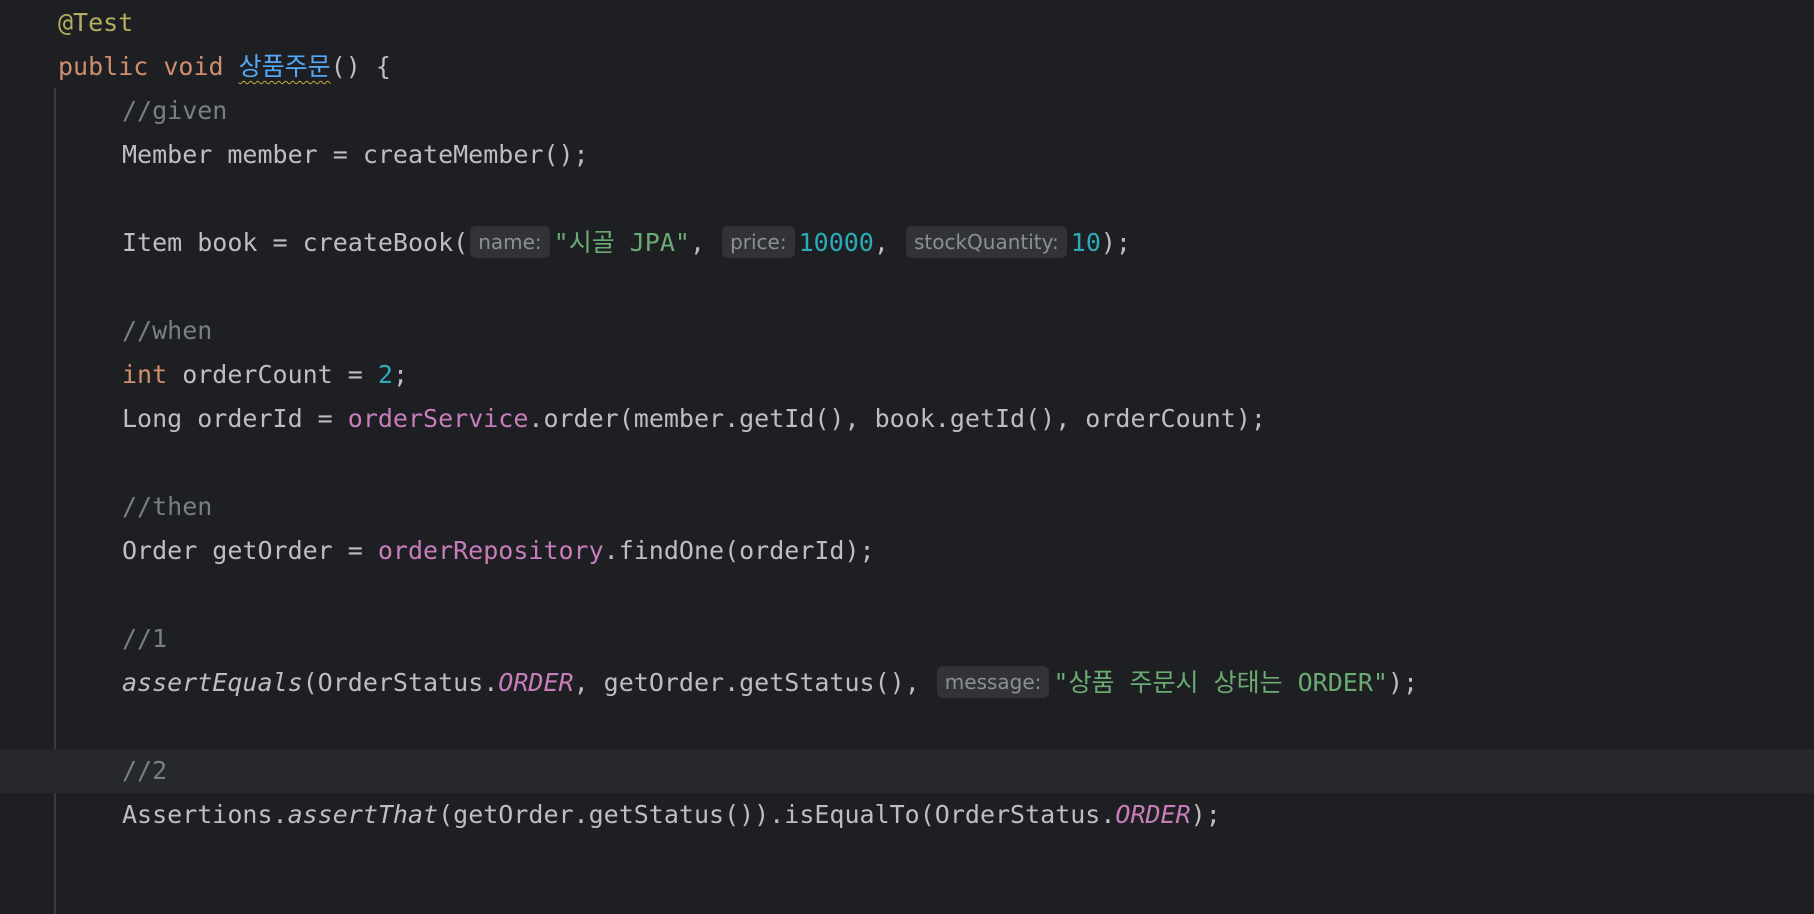  I want to click on method-signature-tail: () {, so click(360, 66).